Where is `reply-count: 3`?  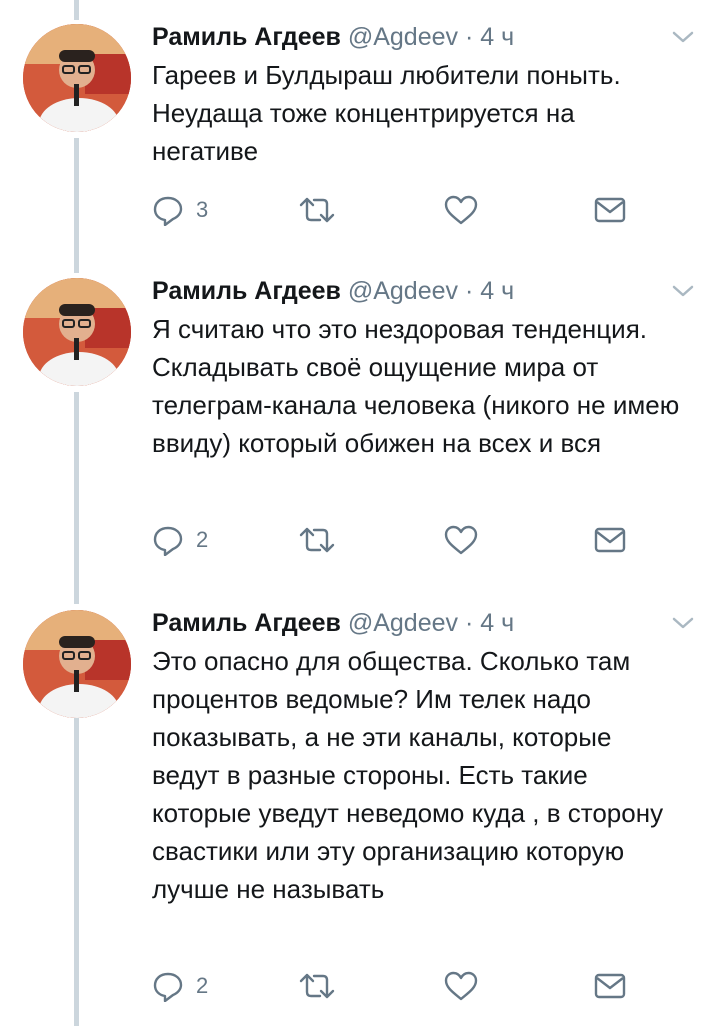 reply-count: 3 is located at coordinates (202, 209).